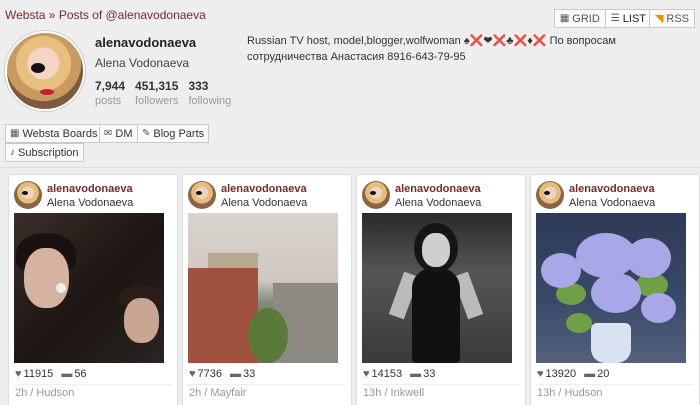  I want to click on dm-button: ✉ DM, so click(118, 133).